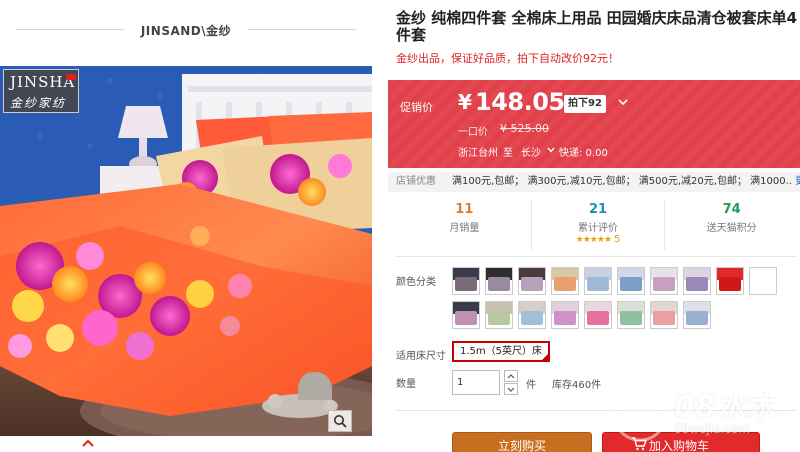 The width and height of the screenshot is (800, 452). I want to click on original-price: ¥ 525.00, so click(524, 128).